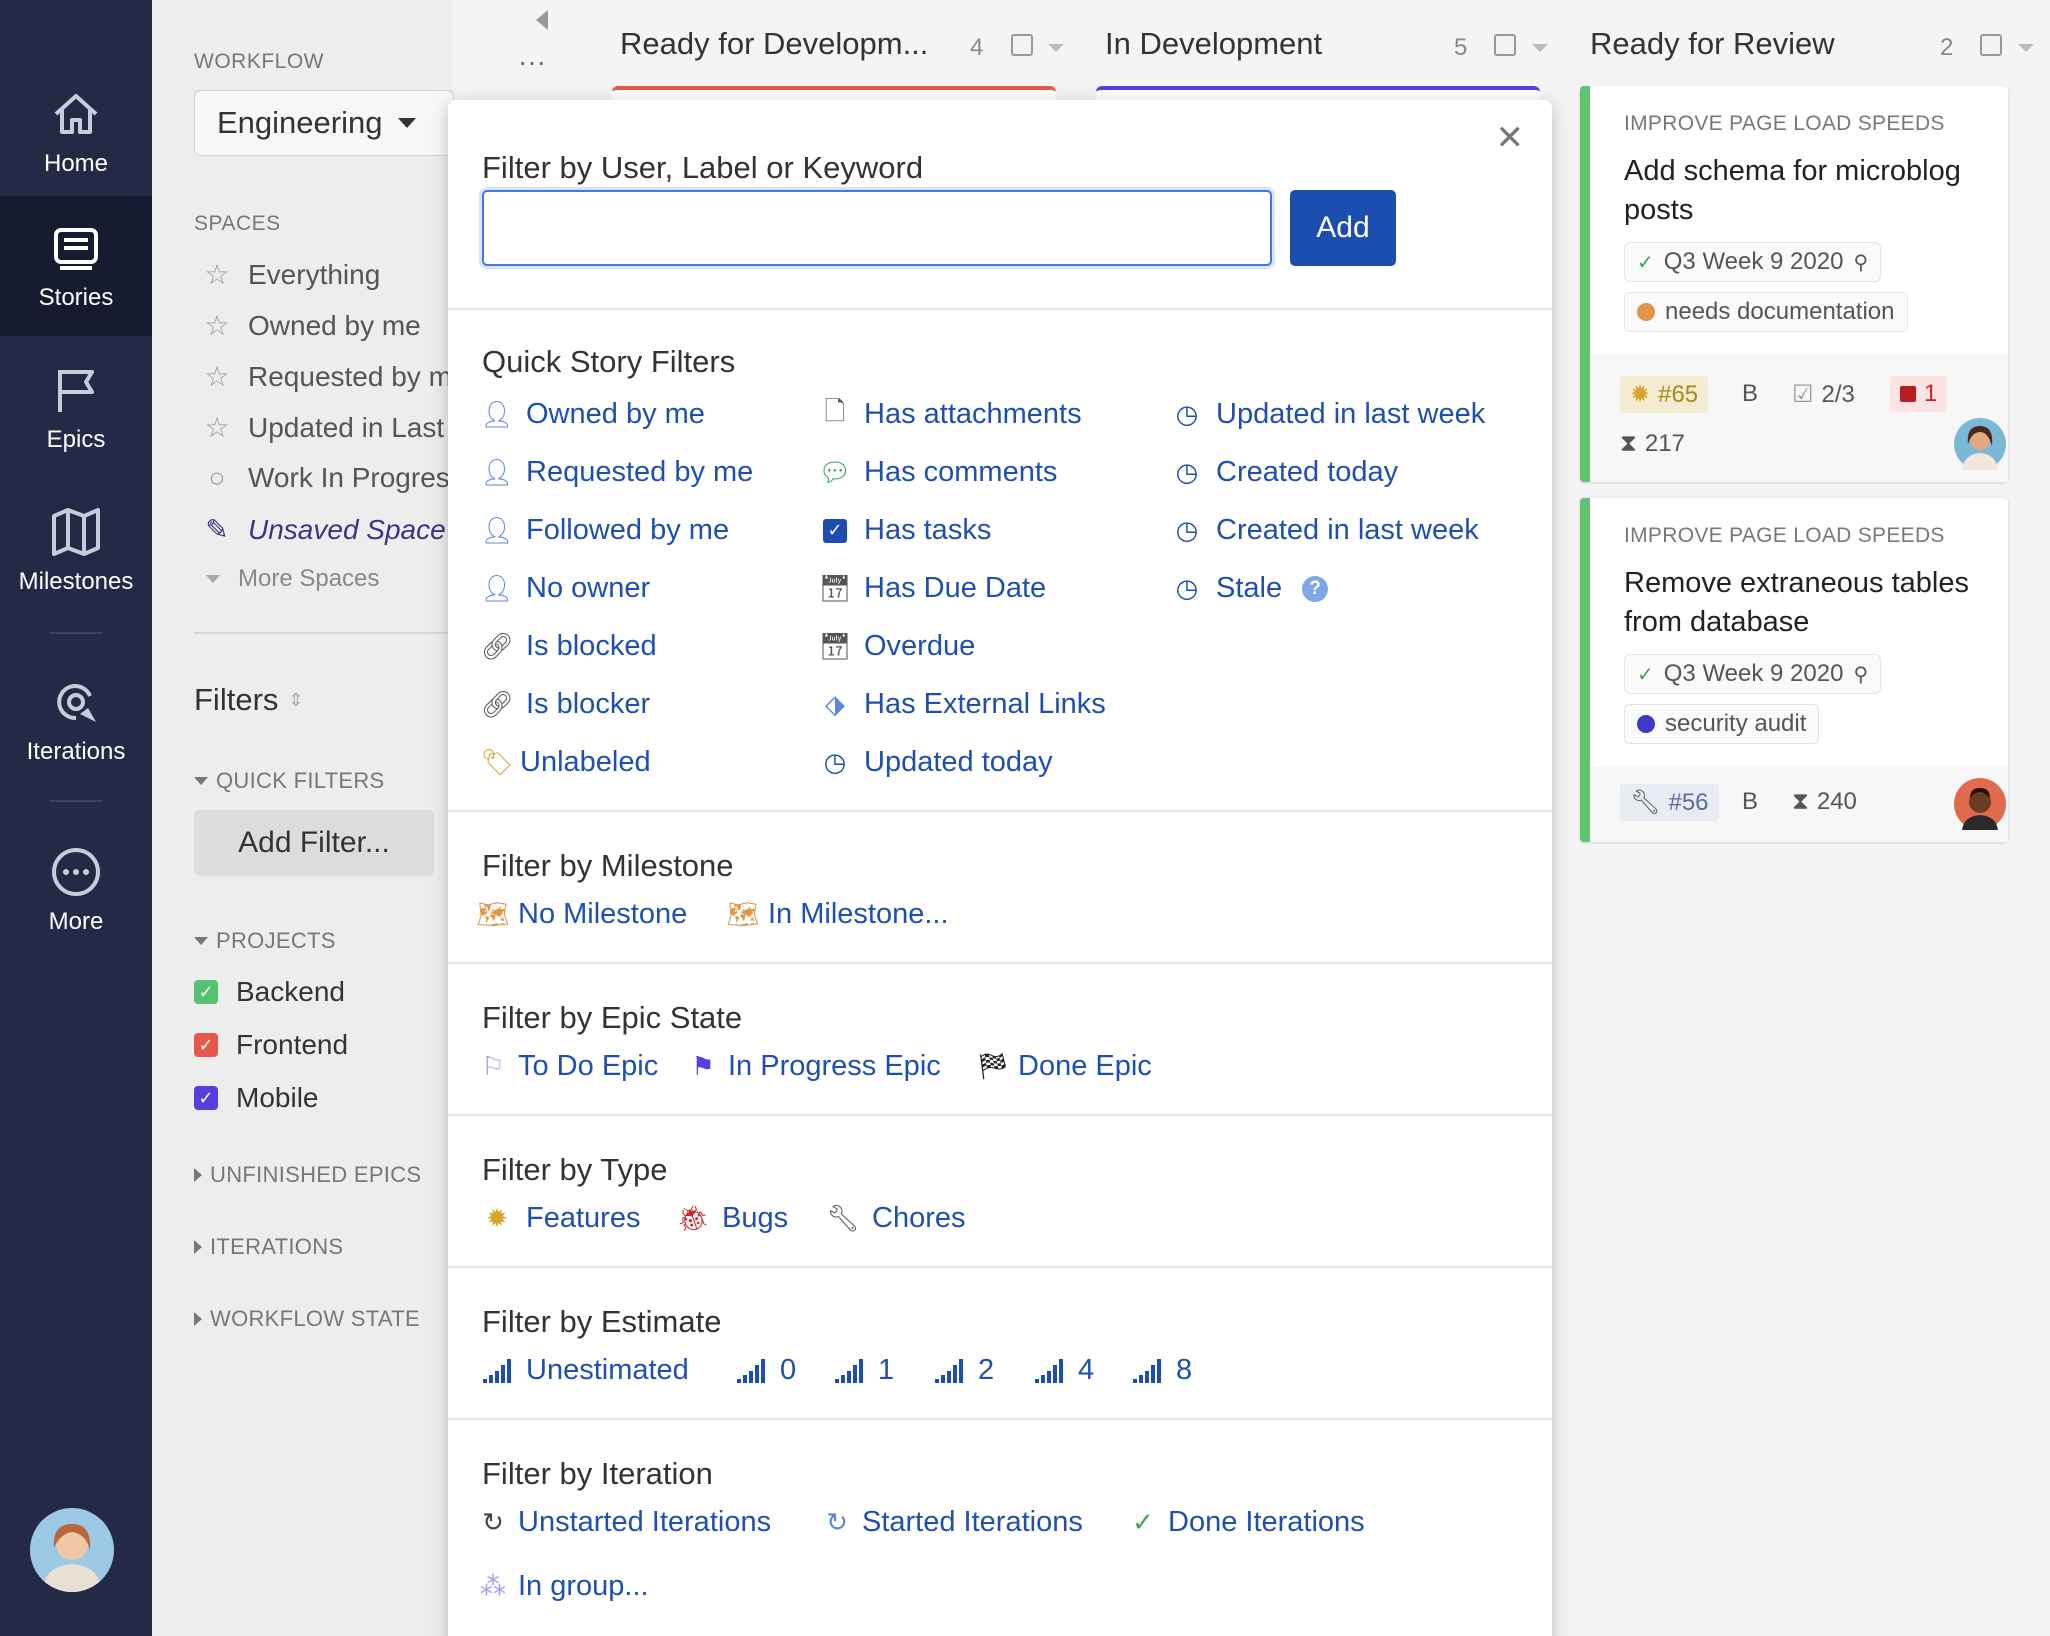 Image resolution: width=2050 pixels, height=1636 pixels. Describe the element at coordinates (76, 132) in the screenshot. I see `nav-home: Home` at that location.